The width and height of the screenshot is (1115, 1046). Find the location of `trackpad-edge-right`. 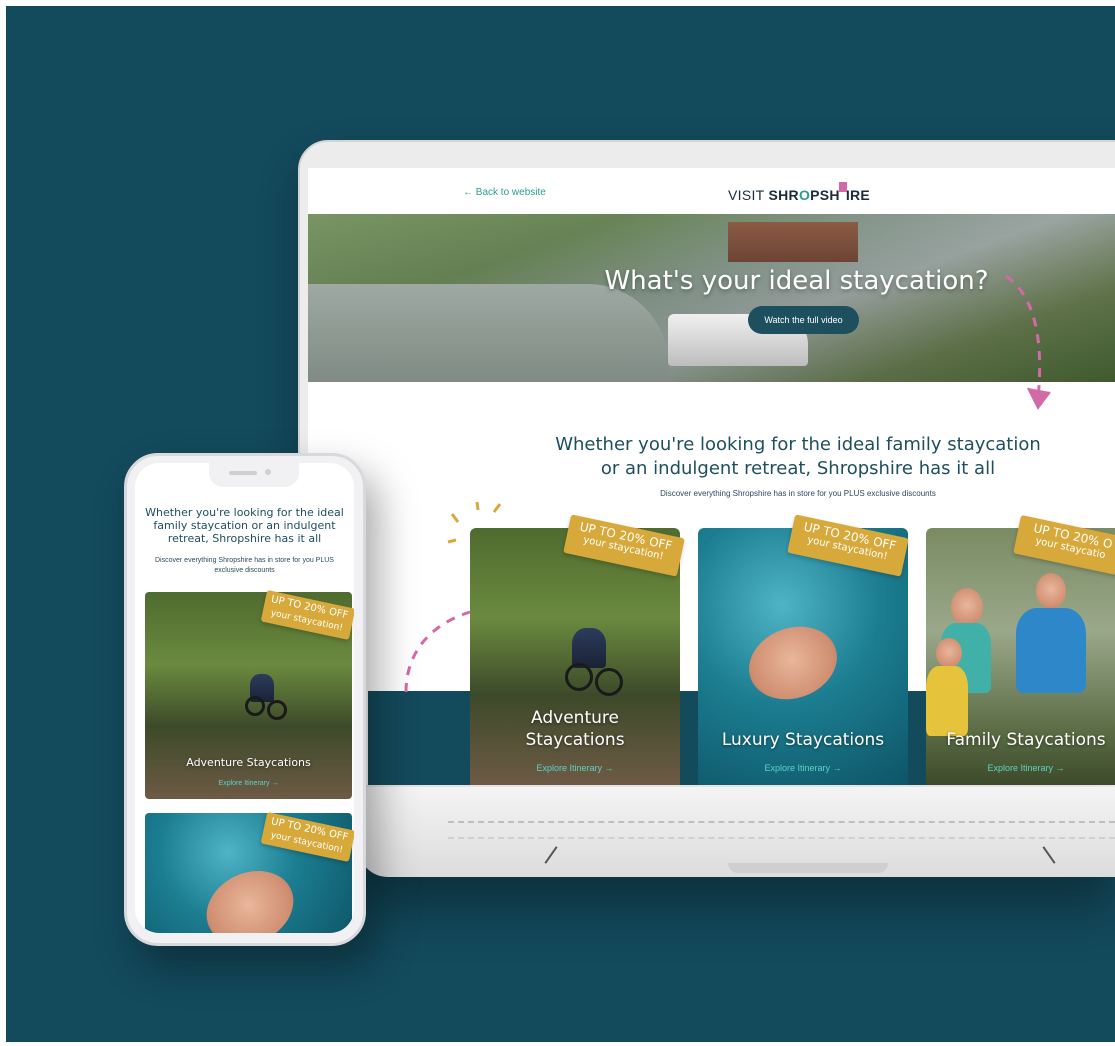

trackpad-edge-right is located at coordinates (1049, 855).